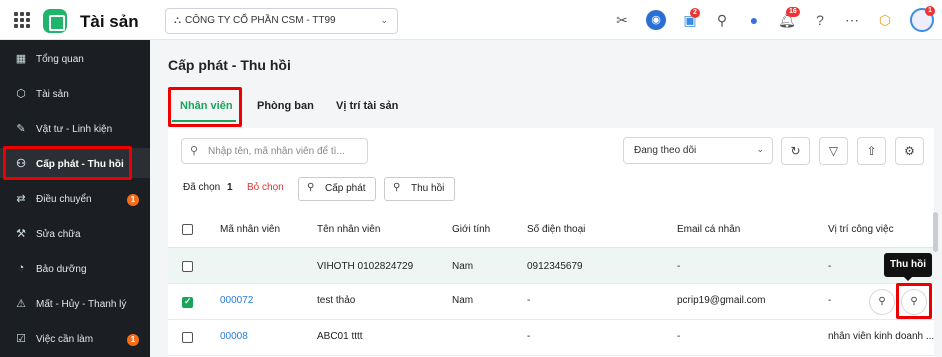 The width and height of the screenshot is (942, 357). I want to click on swap-icon: ⇄, so click(21, 199).